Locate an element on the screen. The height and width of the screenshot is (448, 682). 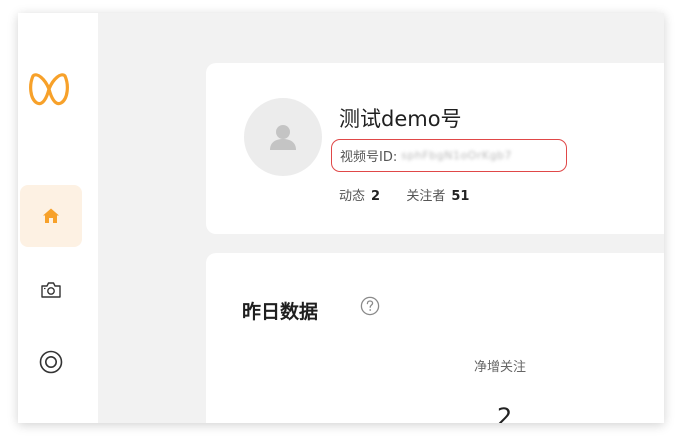
stats-title: 昨日数据 is located at coordinates (280, 312).